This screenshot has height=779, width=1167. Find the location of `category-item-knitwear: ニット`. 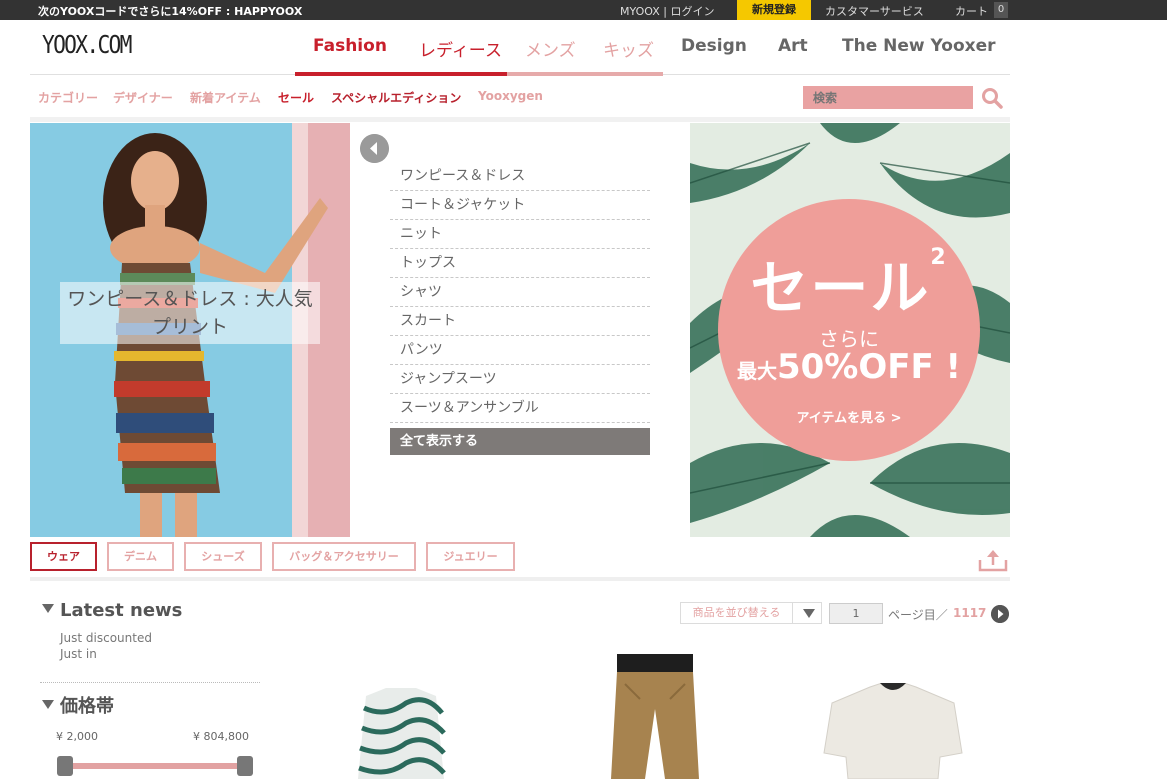

category-item-knitwear: ニット is located at coordinates (520, 234).